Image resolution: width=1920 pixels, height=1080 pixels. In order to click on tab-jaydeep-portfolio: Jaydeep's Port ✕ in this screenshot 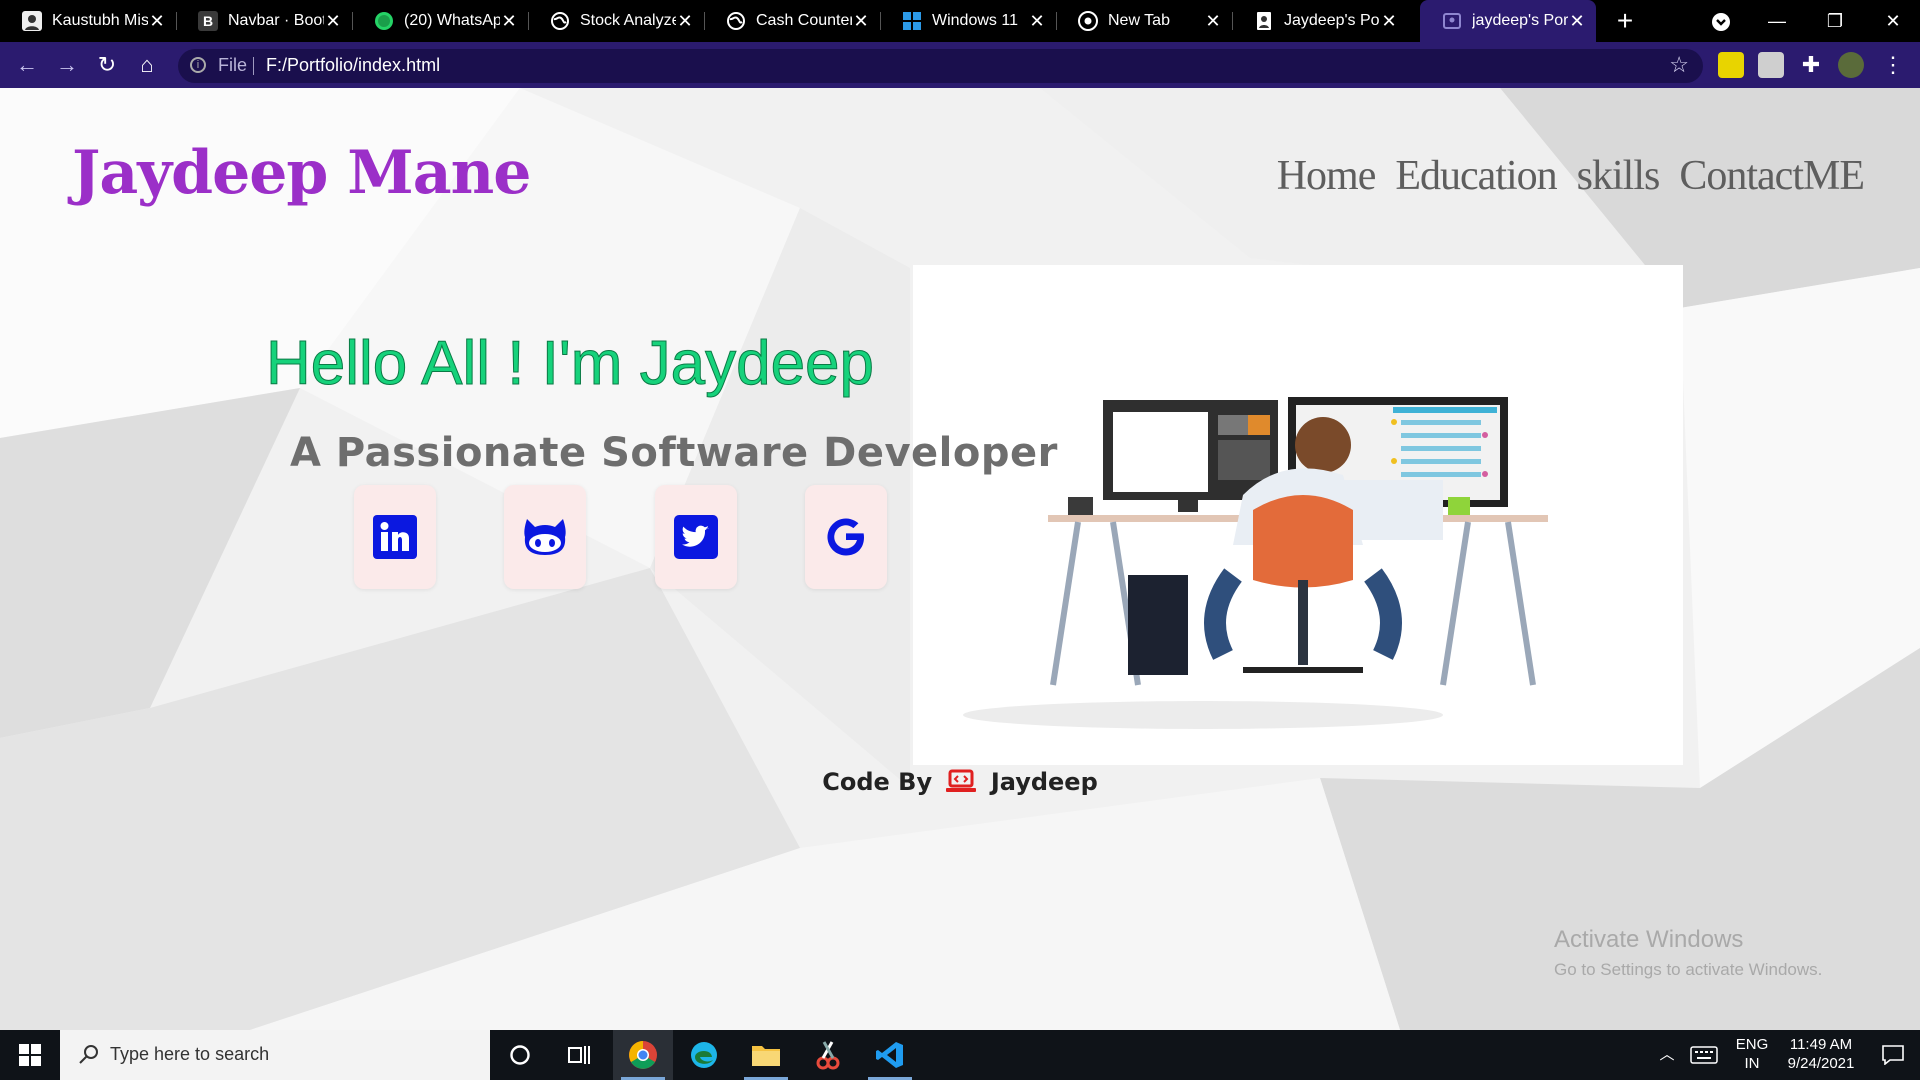, I will do `click(1320, 21)`.